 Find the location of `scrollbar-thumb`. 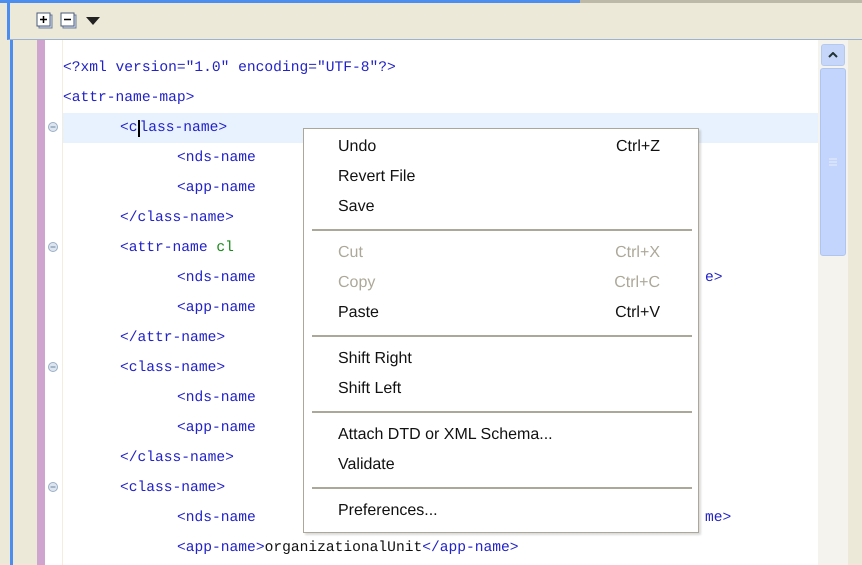

scrollbar-thumb is located at coordinates (833, 162).